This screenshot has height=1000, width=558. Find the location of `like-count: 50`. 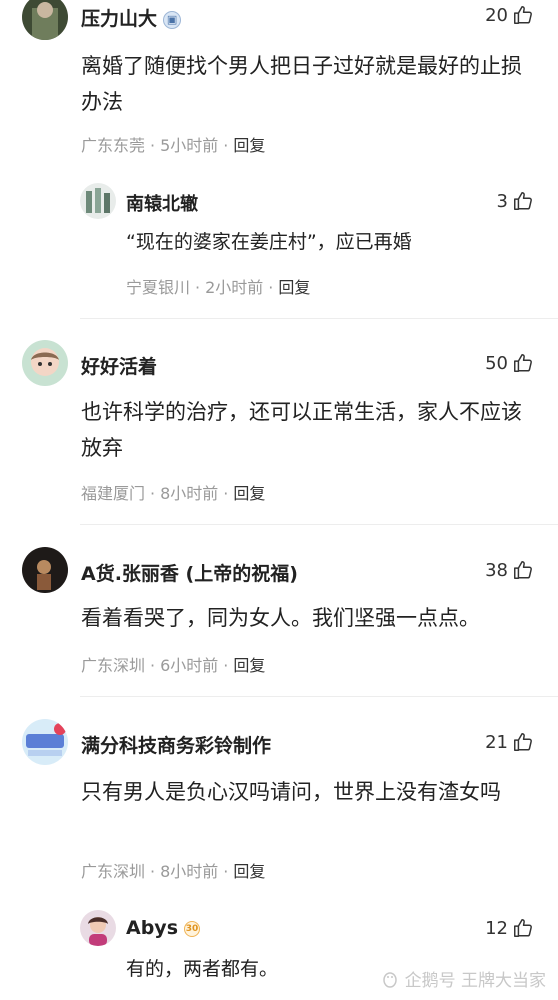

like-count: 50 is located at coordinates (496, 363).